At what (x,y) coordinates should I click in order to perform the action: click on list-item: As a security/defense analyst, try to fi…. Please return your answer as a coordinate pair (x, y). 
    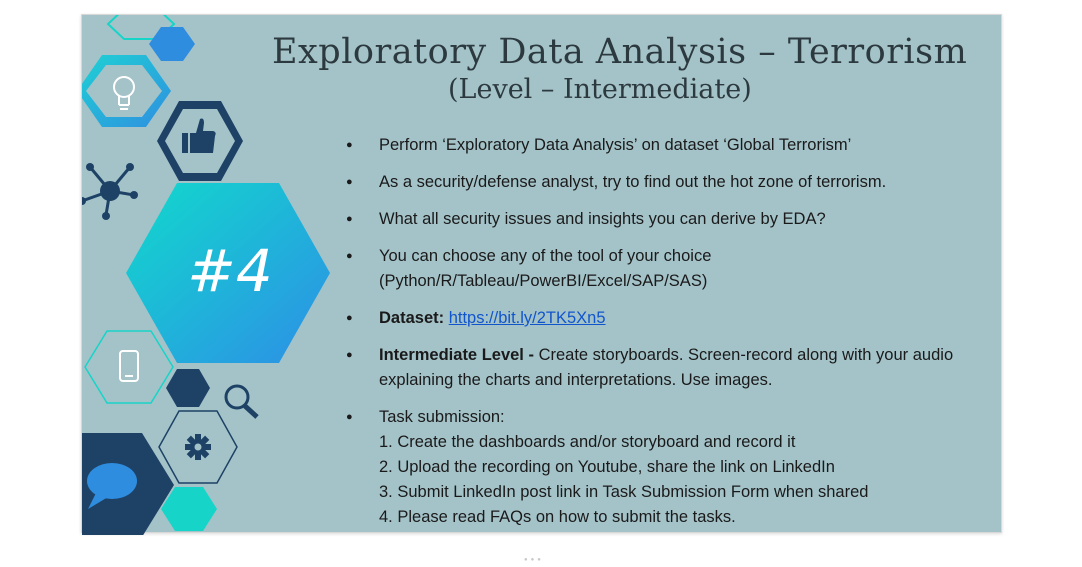
    Looking at the image, I should click on (666, 182).